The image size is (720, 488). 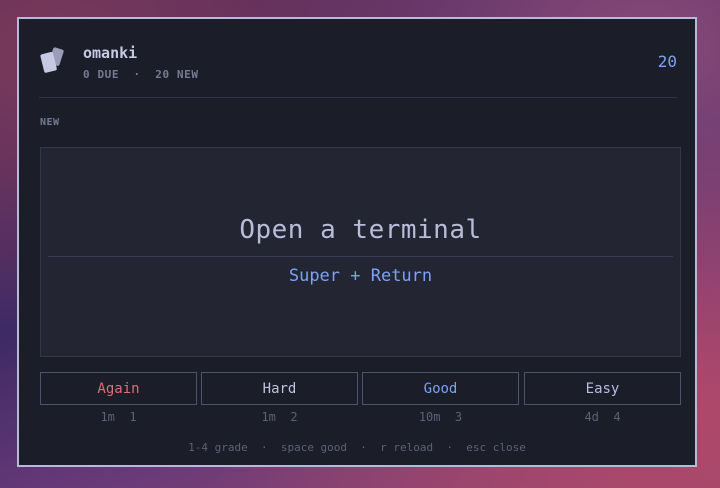 I want to click on card-state-label: NEW, so click(x=50, y=122).